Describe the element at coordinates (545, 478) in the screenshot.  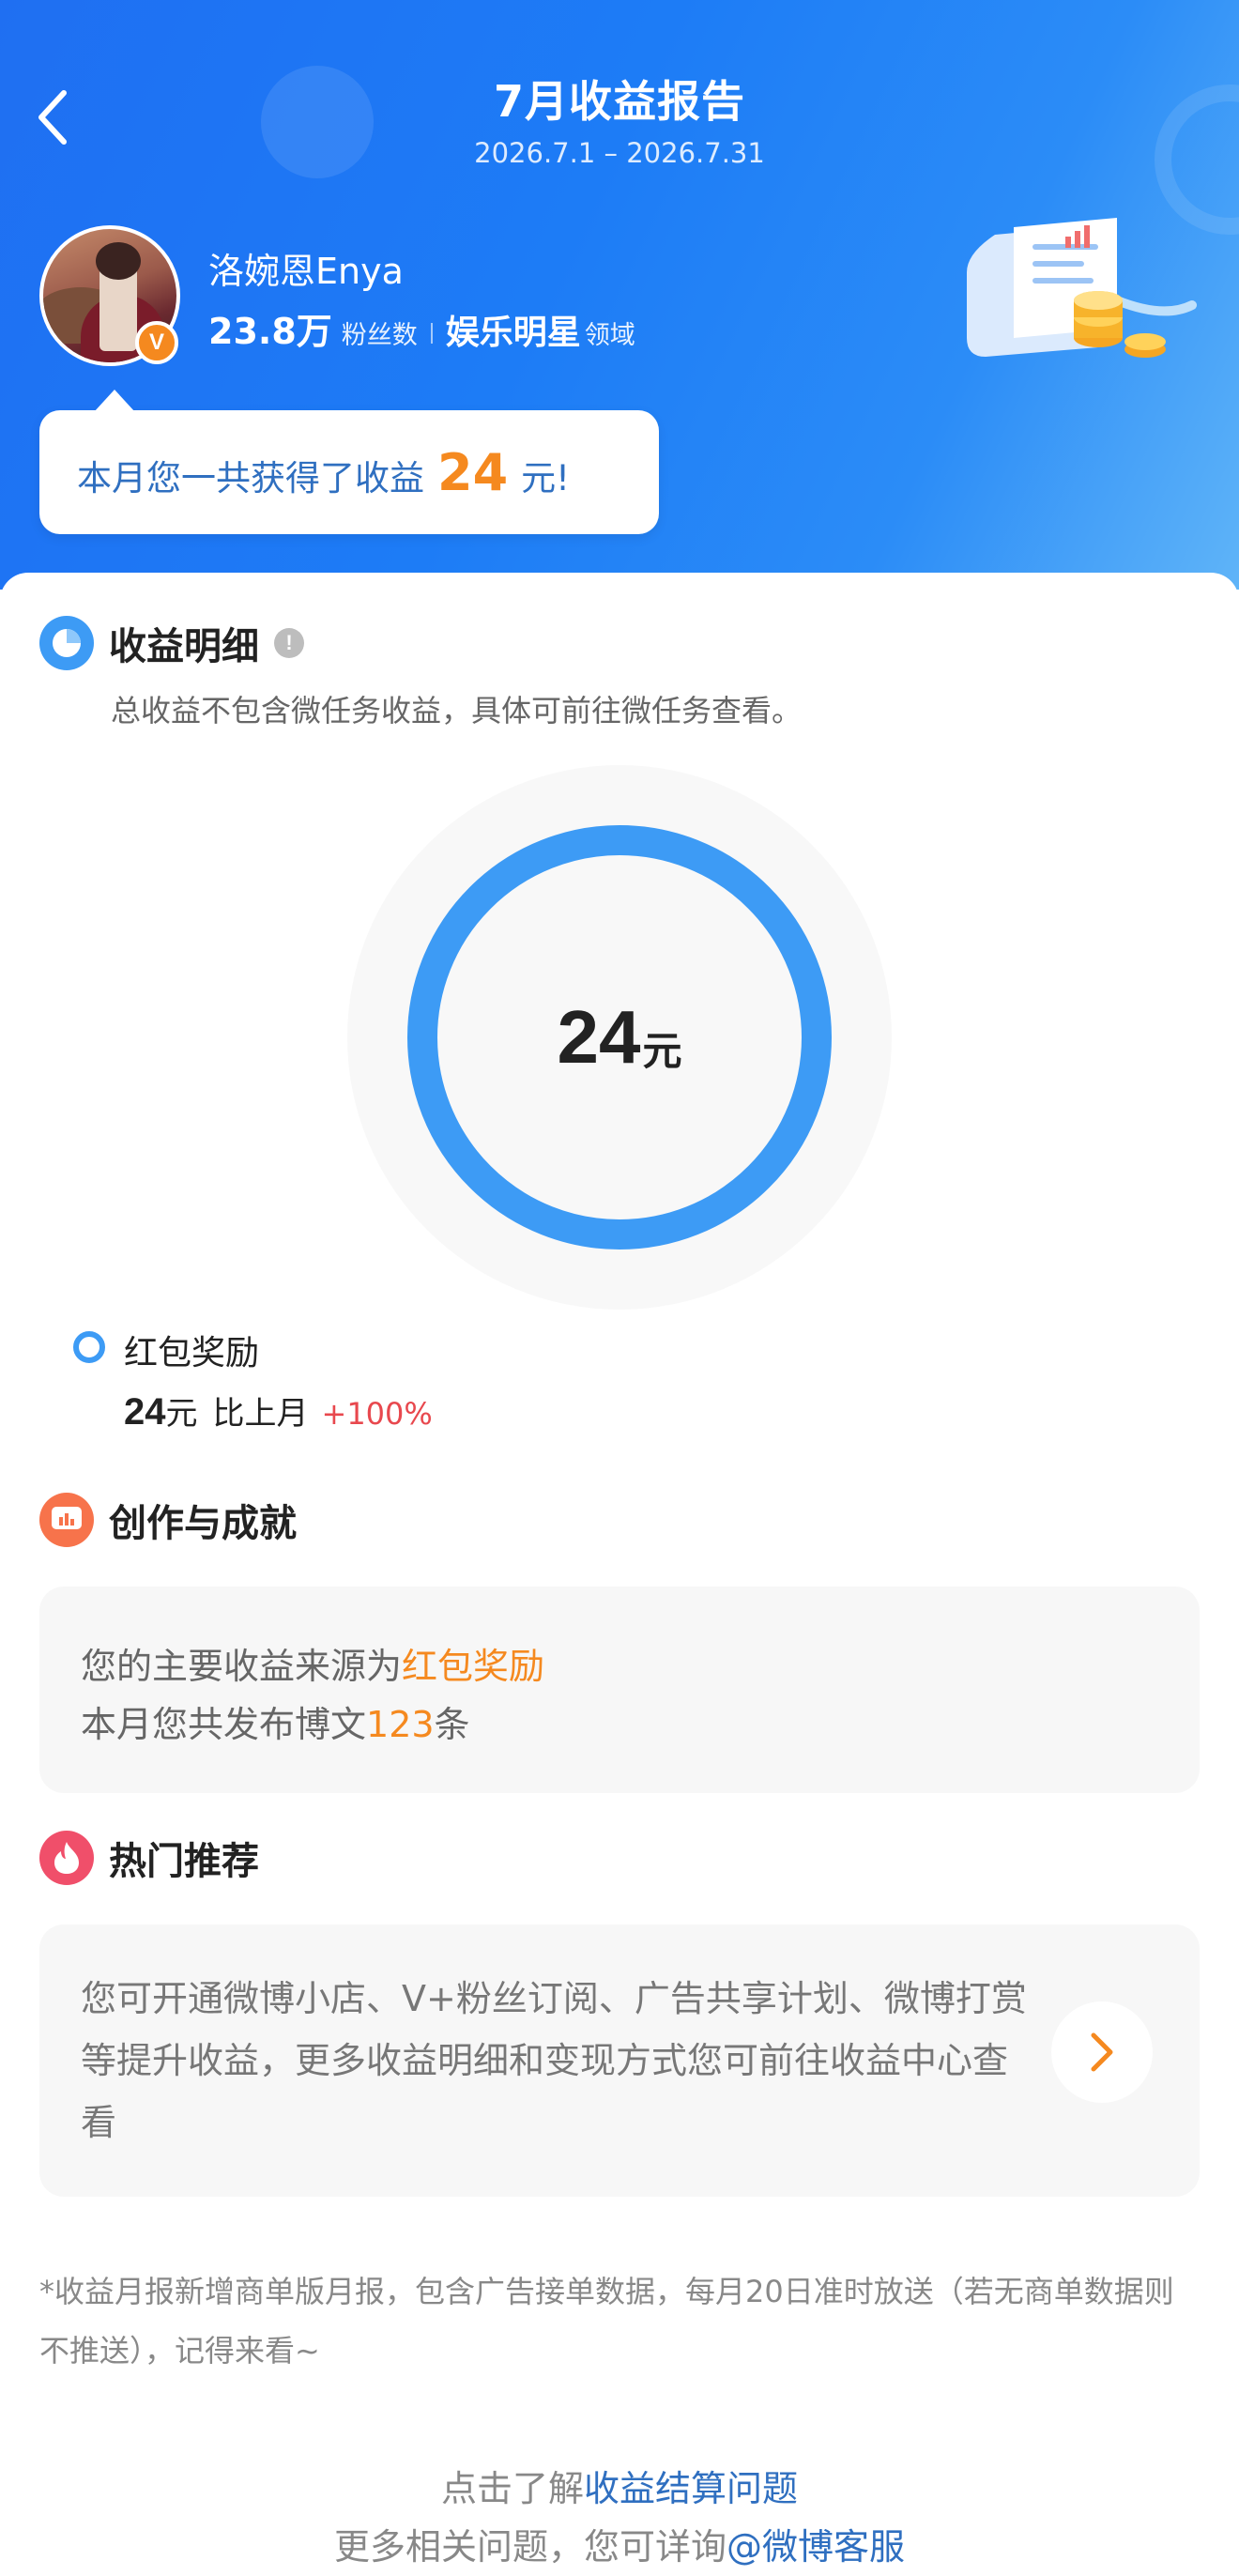
I see `summary-suffix: 元!` at that location.